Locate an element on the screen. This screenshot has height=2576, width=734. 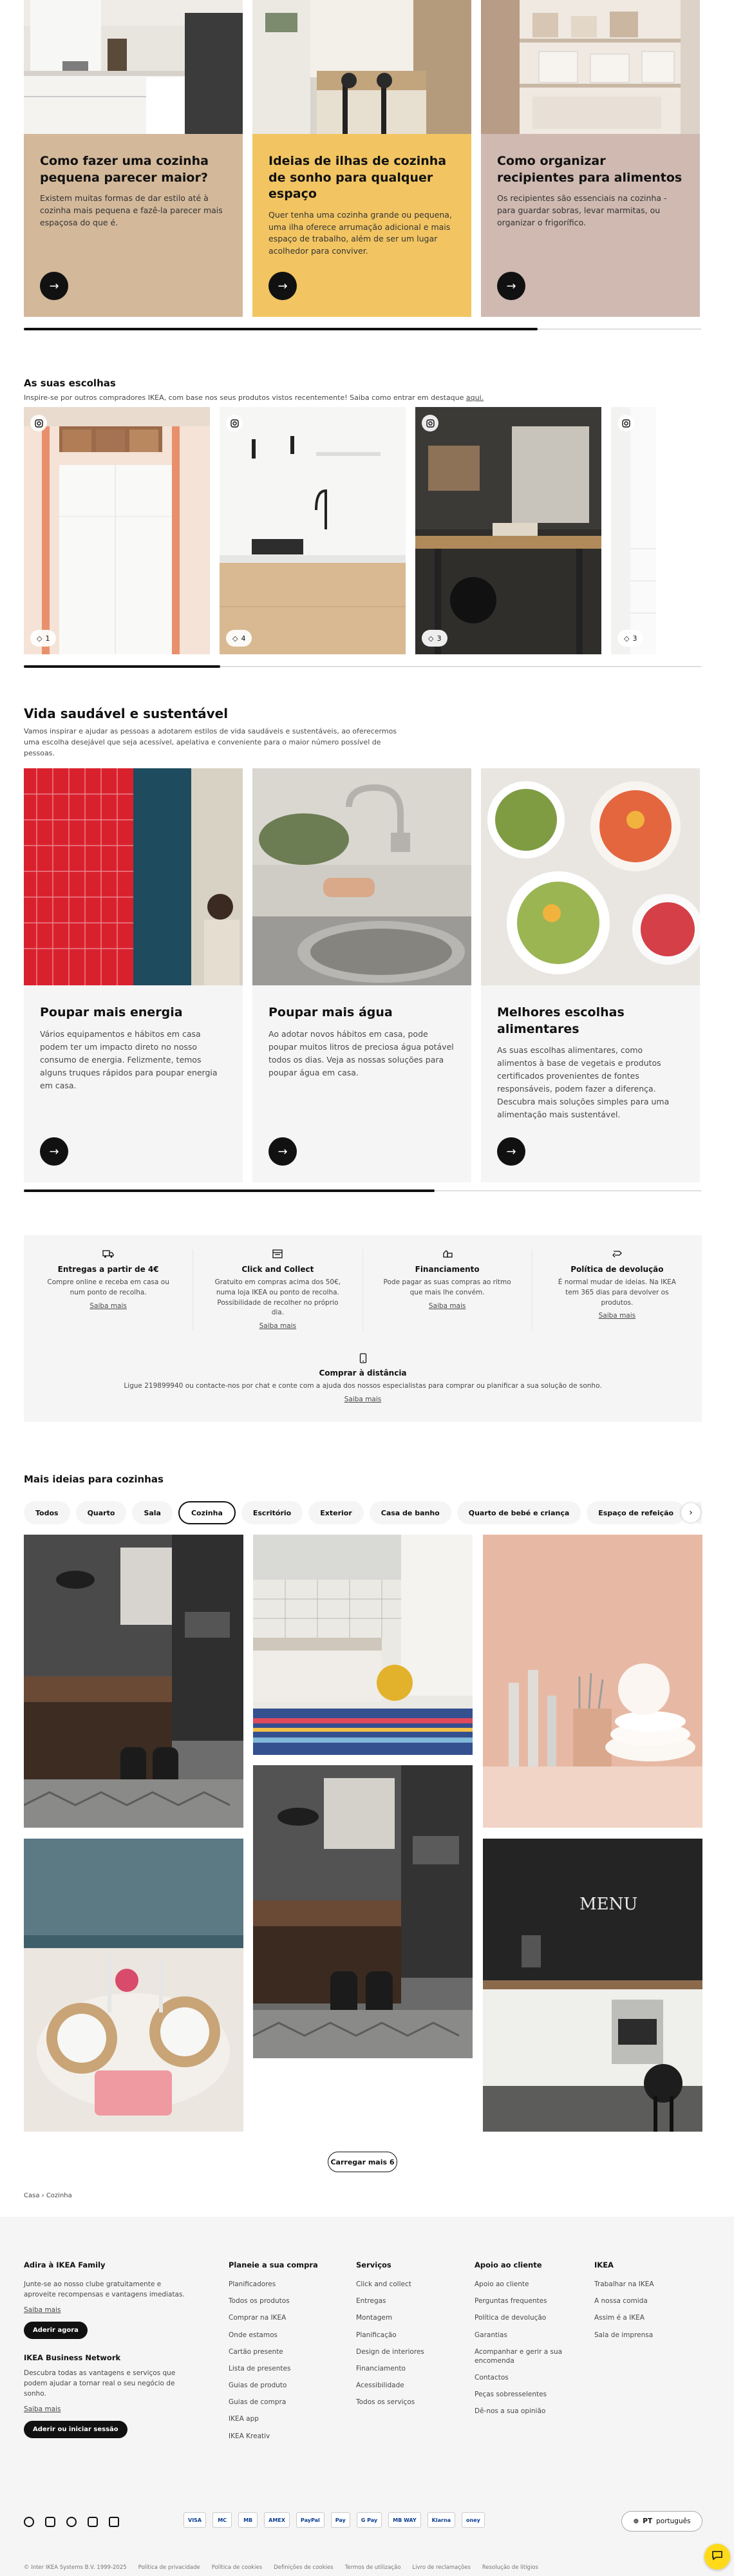
footer-link: Peças sobresselentes is located at coordinates (523, 2394).